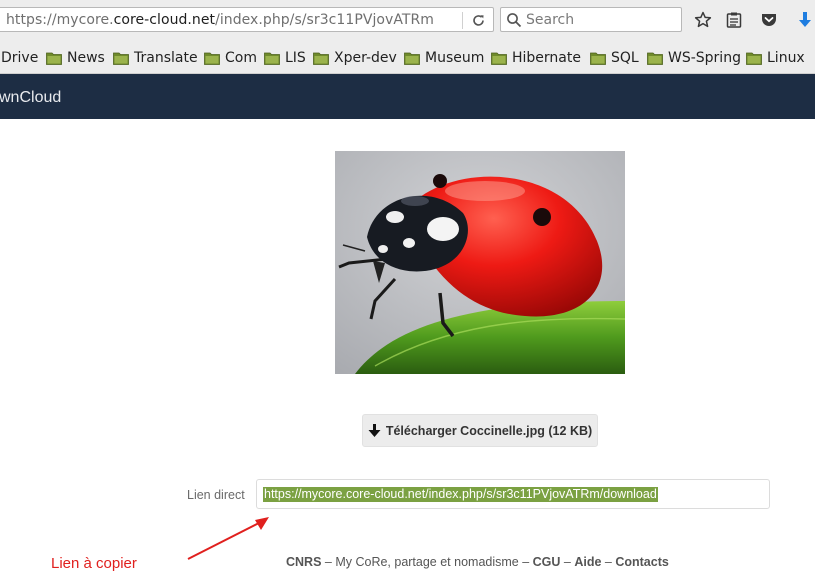 This screenshot has height=582, width=815. What do you see at coordinates (462, 20) in the screenshot?
I see `url-separator` at bounding box center [462, 20].